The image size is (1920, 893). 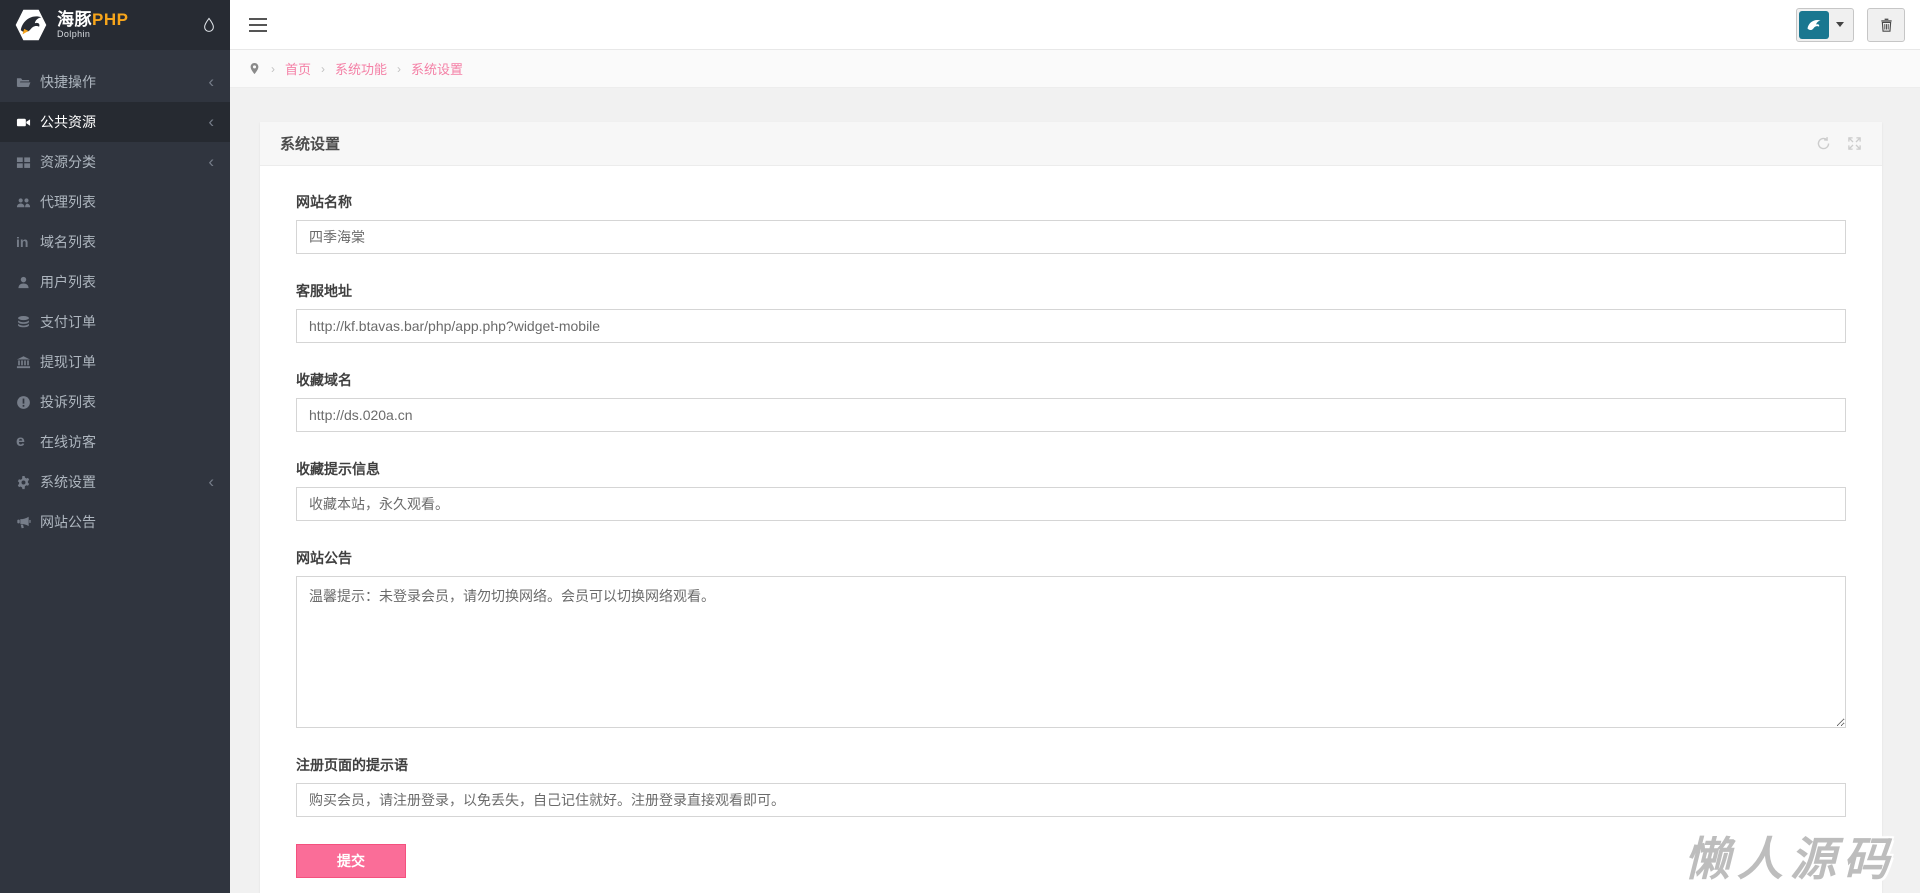 I want to click on topbar-actions, so click(x=1850, y=24).